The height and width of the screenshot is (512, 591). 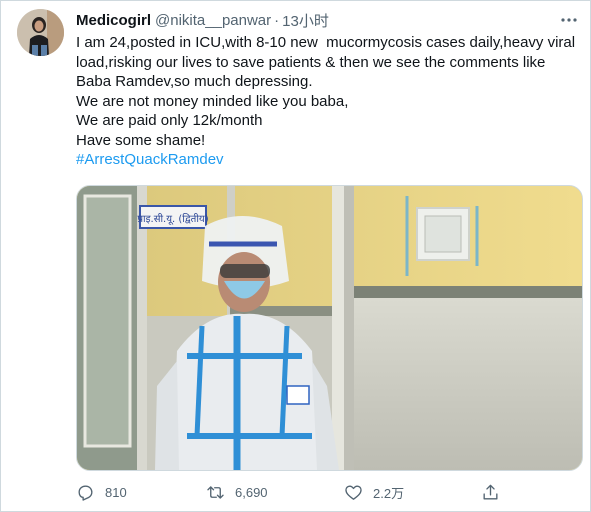 What do you see at coordinates (305, 20) in the screenshot?
I see `tweet-timestamp: 13小时` at bounding box center [305, 20].